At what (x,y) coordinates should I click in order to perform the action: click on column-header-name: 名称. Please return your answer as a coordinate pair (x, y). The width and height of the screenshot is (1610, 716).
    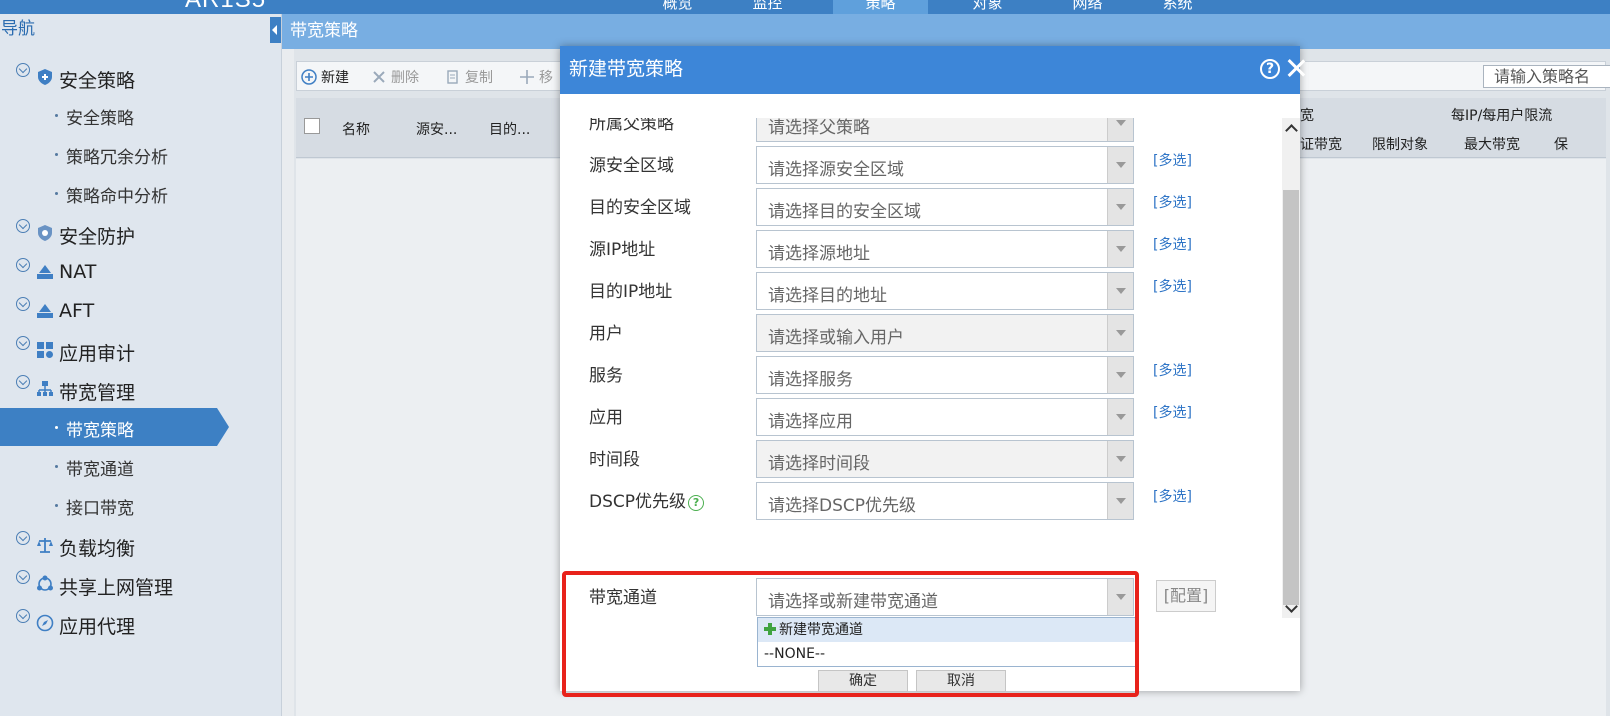
    Looking at the image, I should click on (356, 129).